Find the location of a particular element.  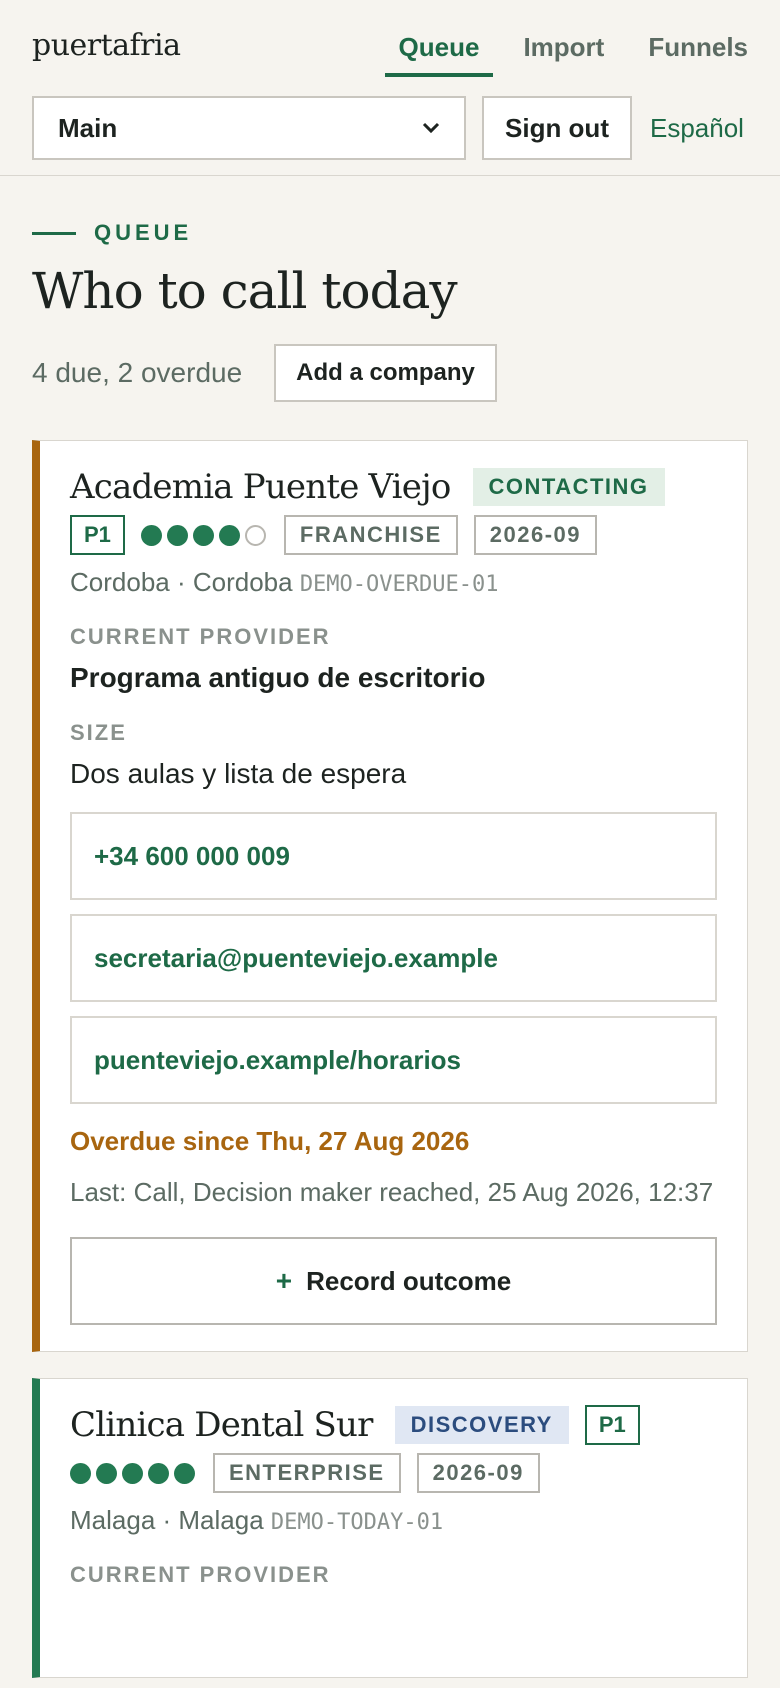

page-eyebrow: QUEUE is located at coordinates (390, 233).